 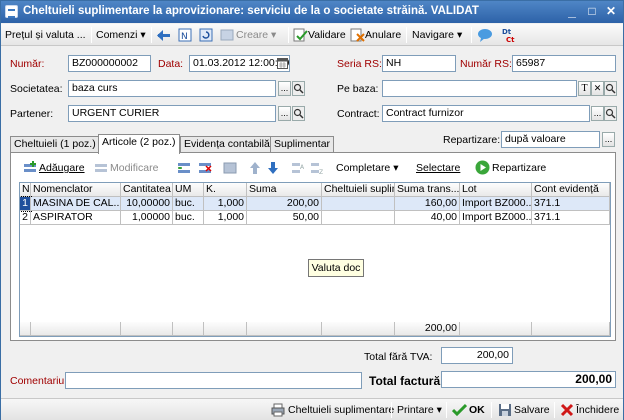 What do you see at coordinates (302, 167) in the screenshot?
I see `svg-text: A` at bounding box center [302, 167].